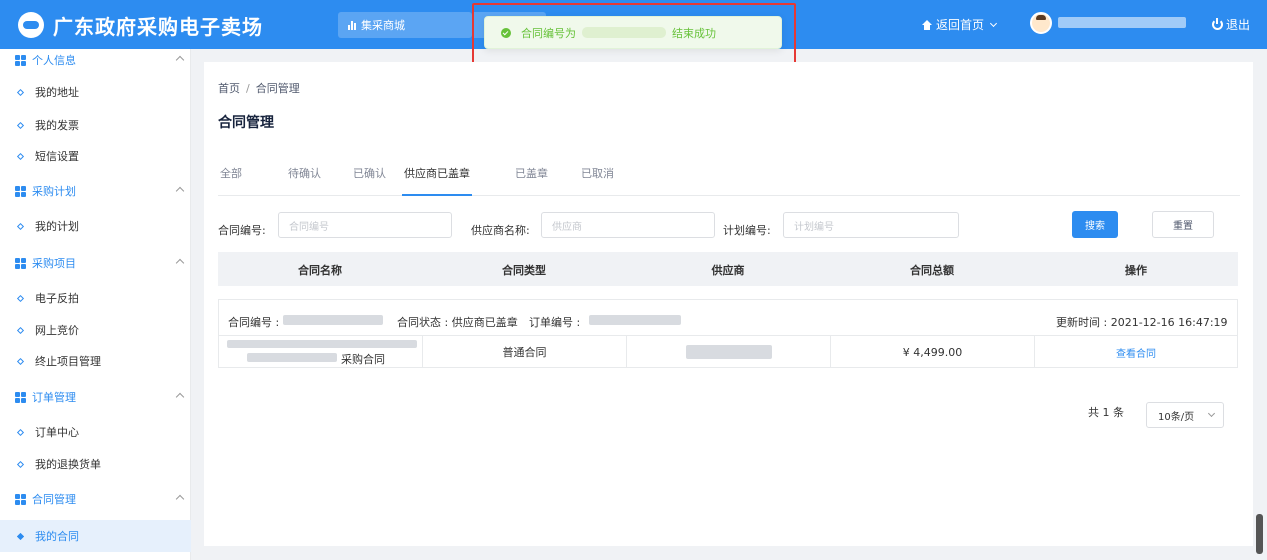 This screenshot has height=560, width=1267. I want to click on sidebar-item-sms: 短信设置, so click(95, 156).